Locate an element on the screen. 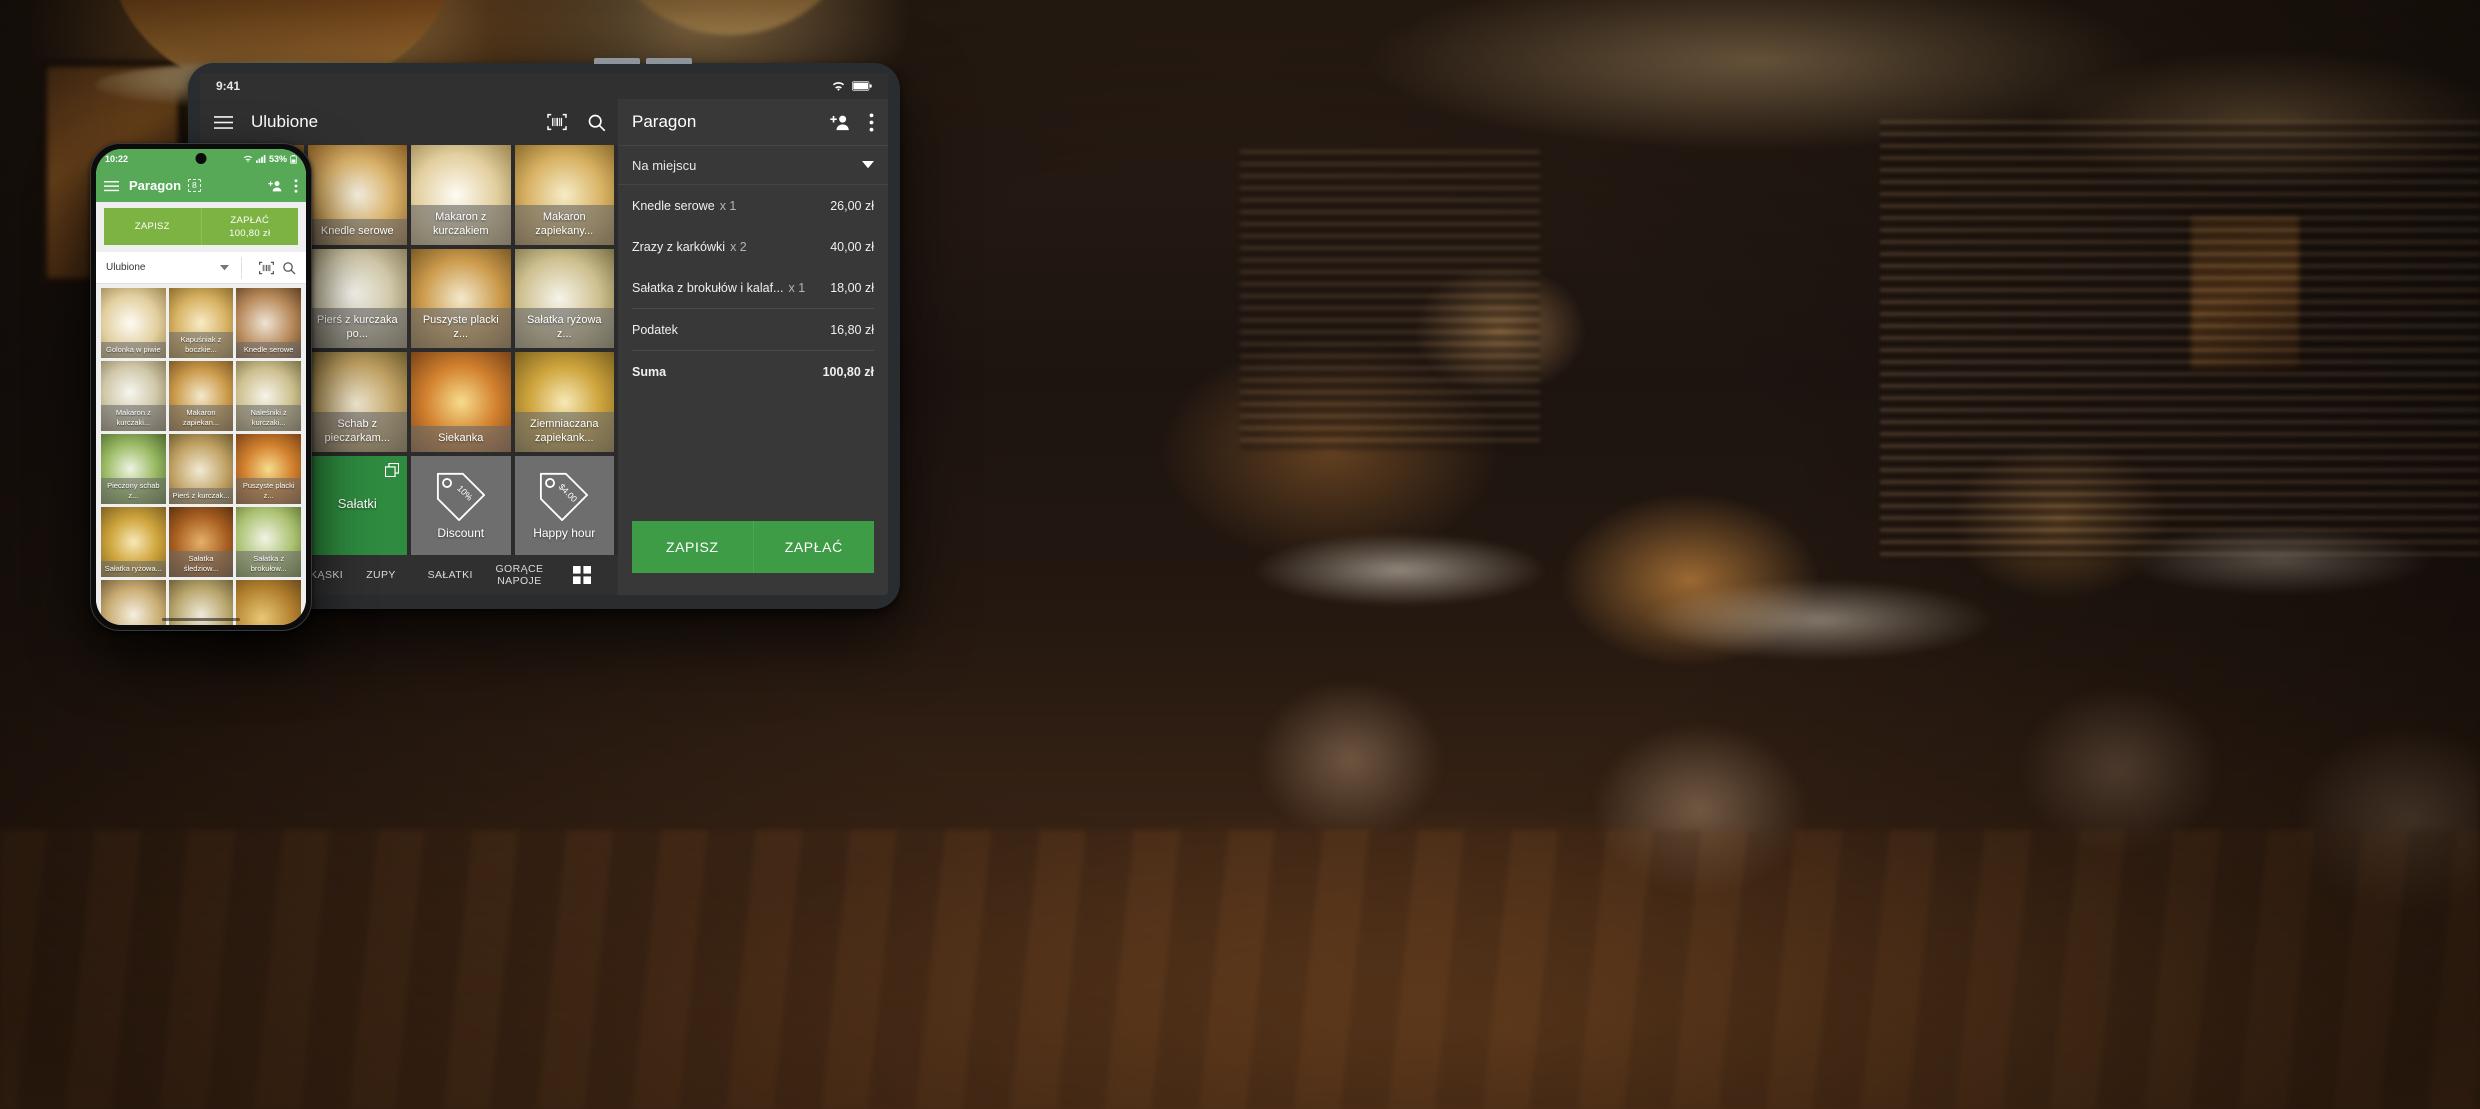 The image size is (2480, 1109). svg-text: 10% is located at coordinates (465, 494).